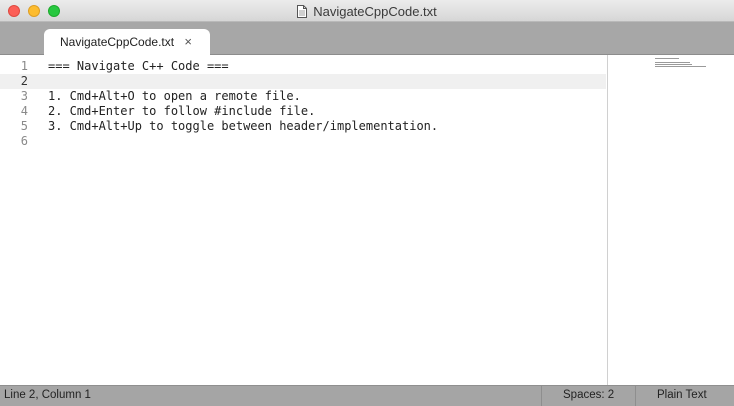 The height and width of the screenshot is (406, 734). I want to click on window-title: NavigateCppCode.txt, so click(367, 11).